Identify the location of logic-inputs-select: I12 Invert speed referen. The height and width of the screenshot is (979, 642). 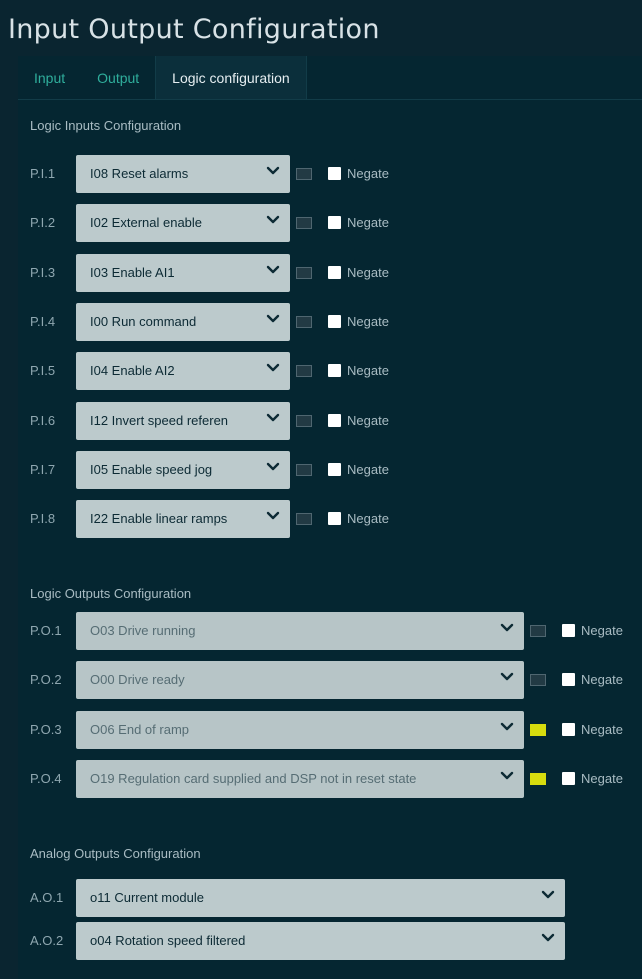
(183, 420).